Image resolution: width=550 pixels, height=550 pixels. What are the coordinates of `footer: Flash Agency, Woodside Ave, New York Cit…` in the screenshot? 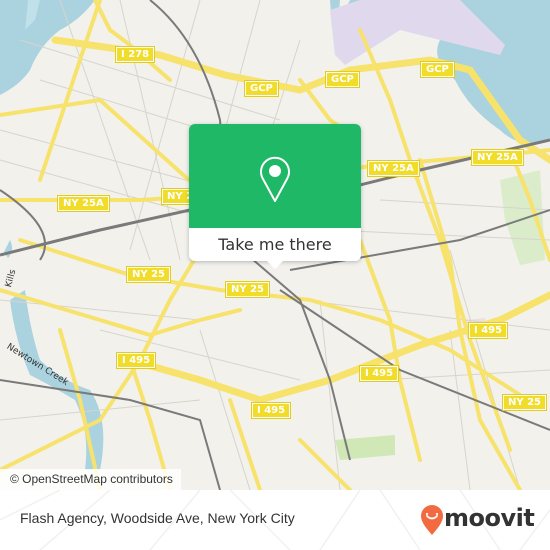 It's located at (275, 520).